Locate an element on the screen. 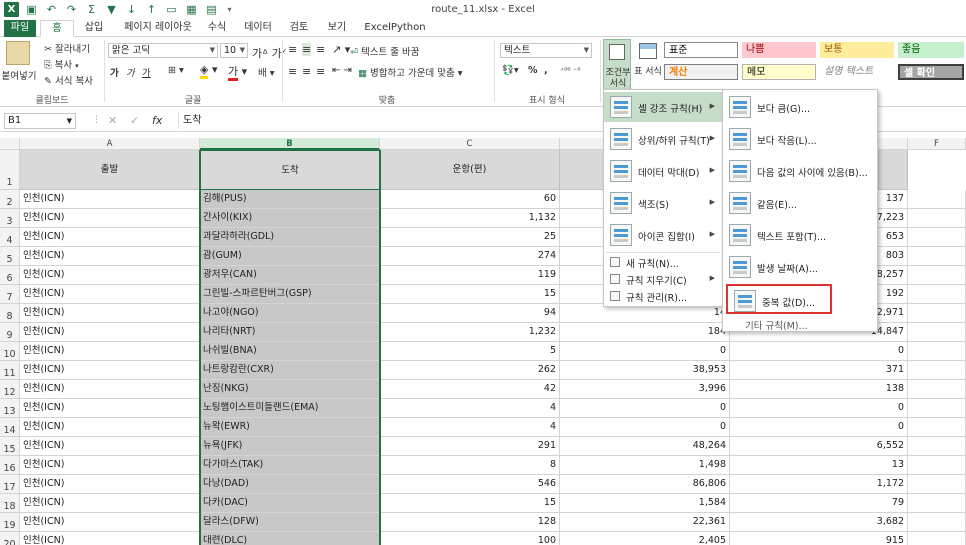 The width and height of the screenshot is (966, 545). orientation-icon: ↗ ▾ is located at coordinates (341, 49).